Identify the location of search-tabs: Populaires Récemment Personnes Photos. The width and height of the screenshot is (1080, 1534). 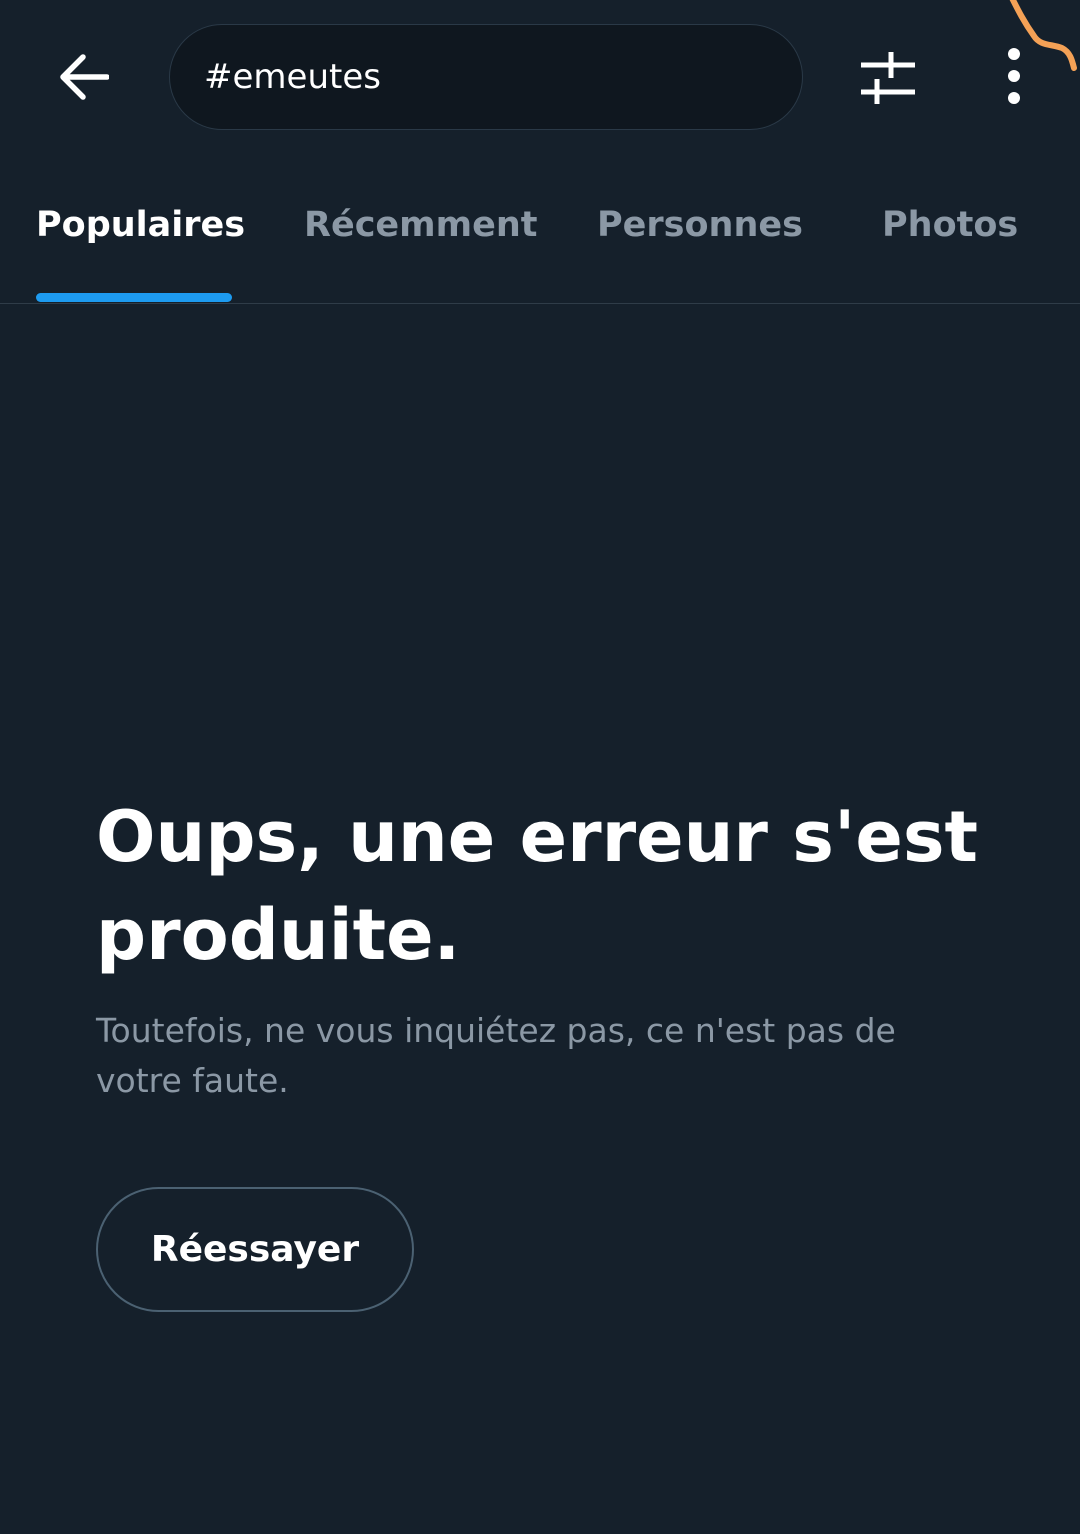
(540, 232).